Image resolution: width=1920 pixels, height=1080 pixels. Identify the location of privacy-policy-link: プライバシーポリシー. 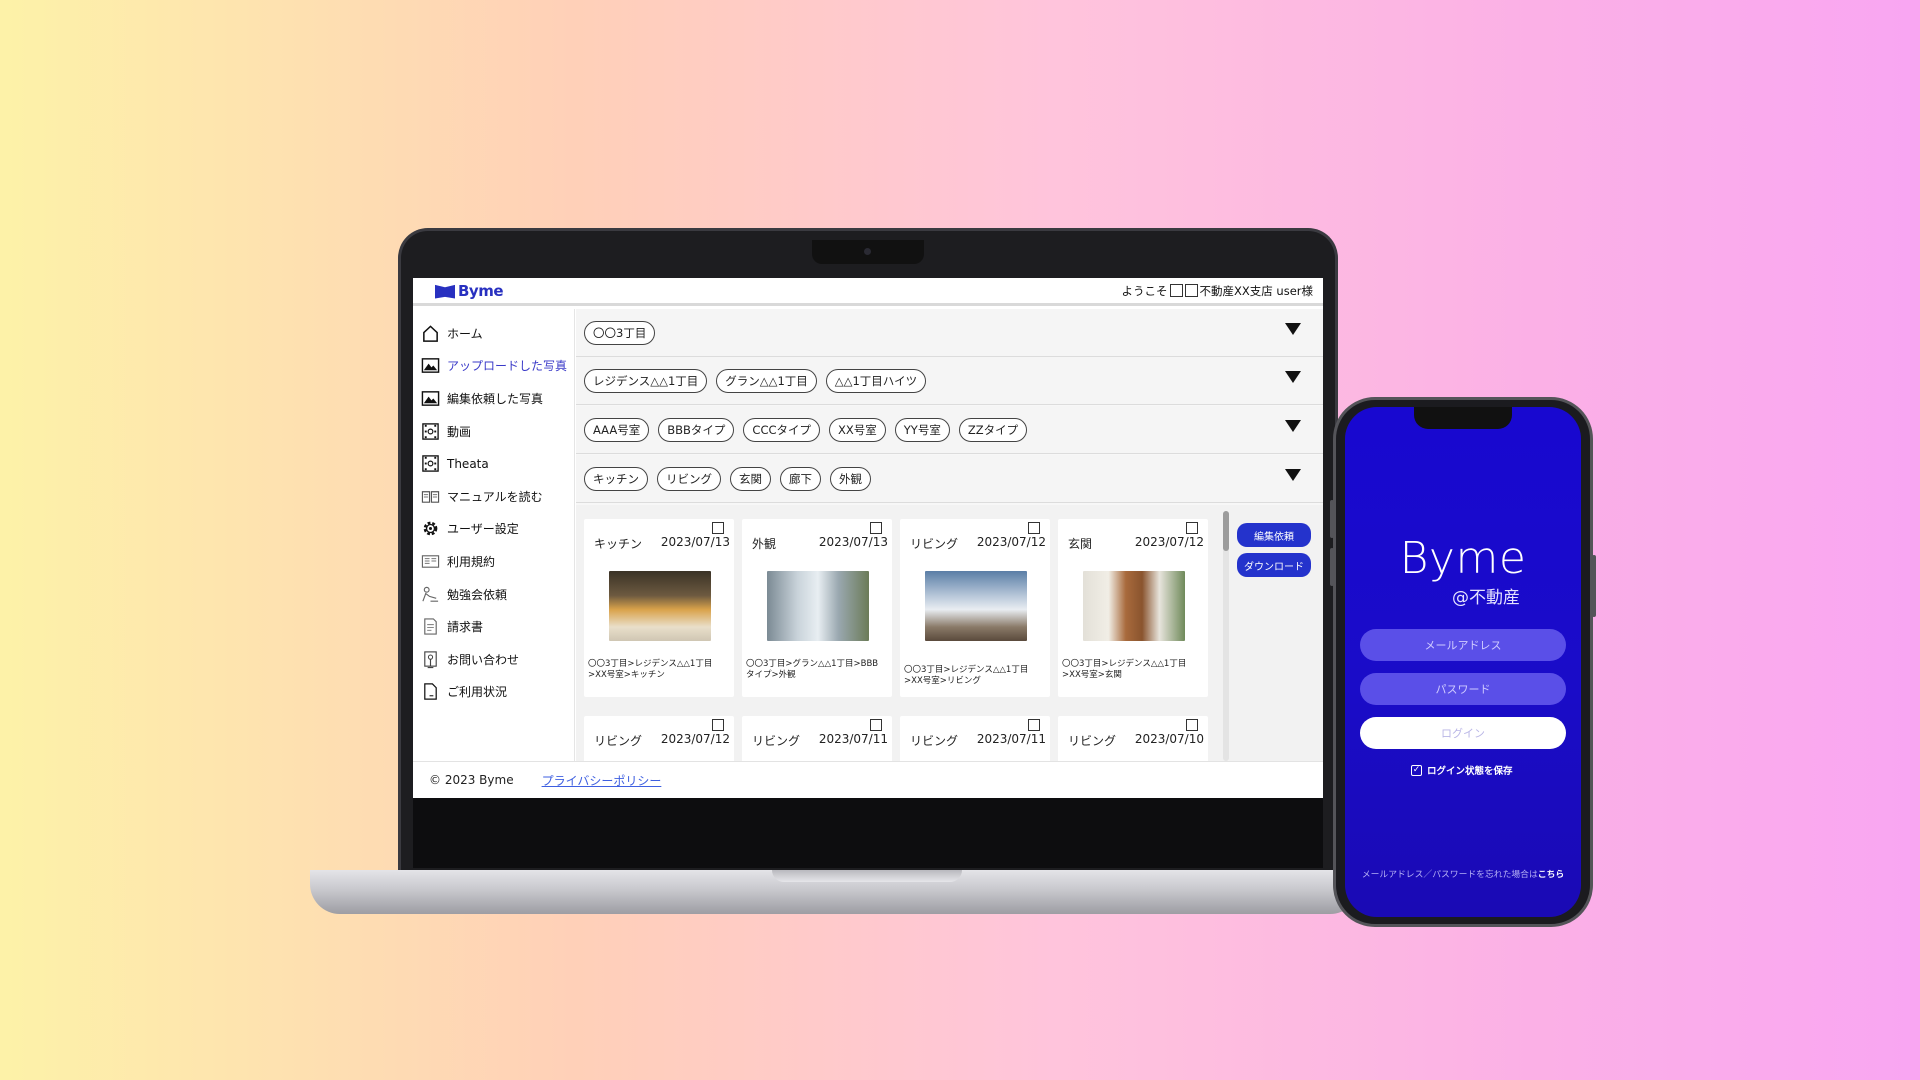
(602, 780).